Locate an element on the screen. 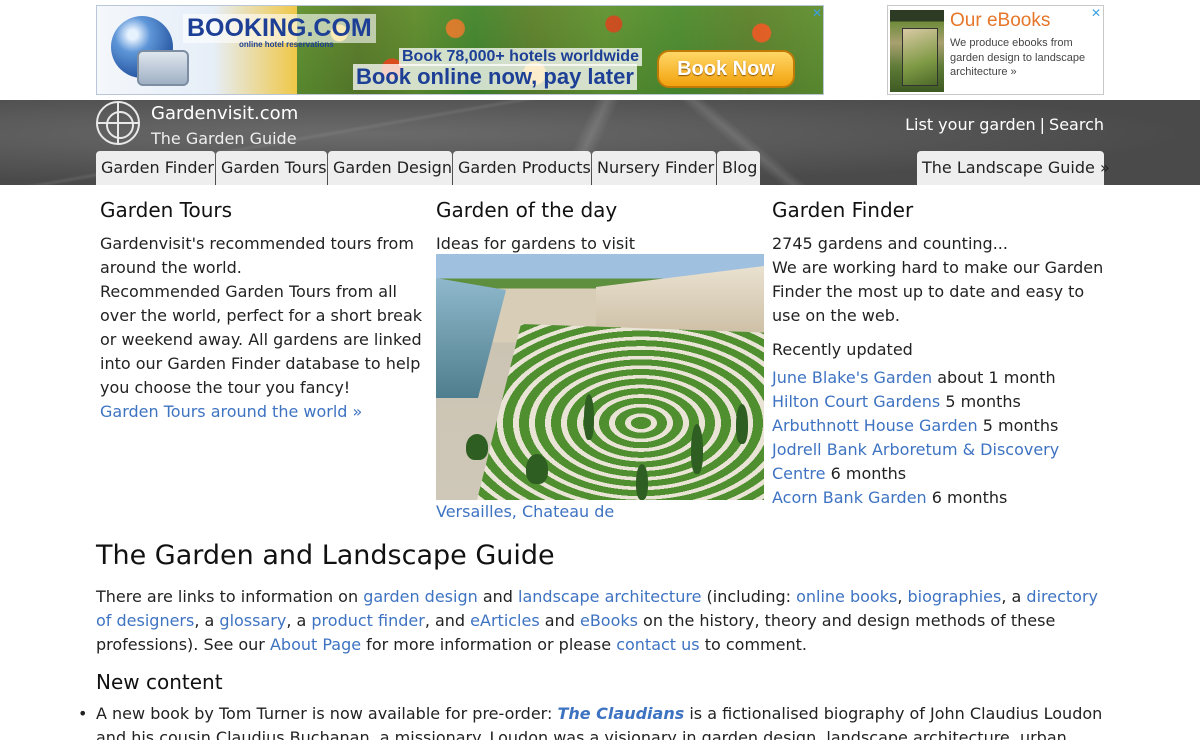 The width and height of the screenshot is (1200, 740). intro-text: (including: is located at coordinates (749, 596).